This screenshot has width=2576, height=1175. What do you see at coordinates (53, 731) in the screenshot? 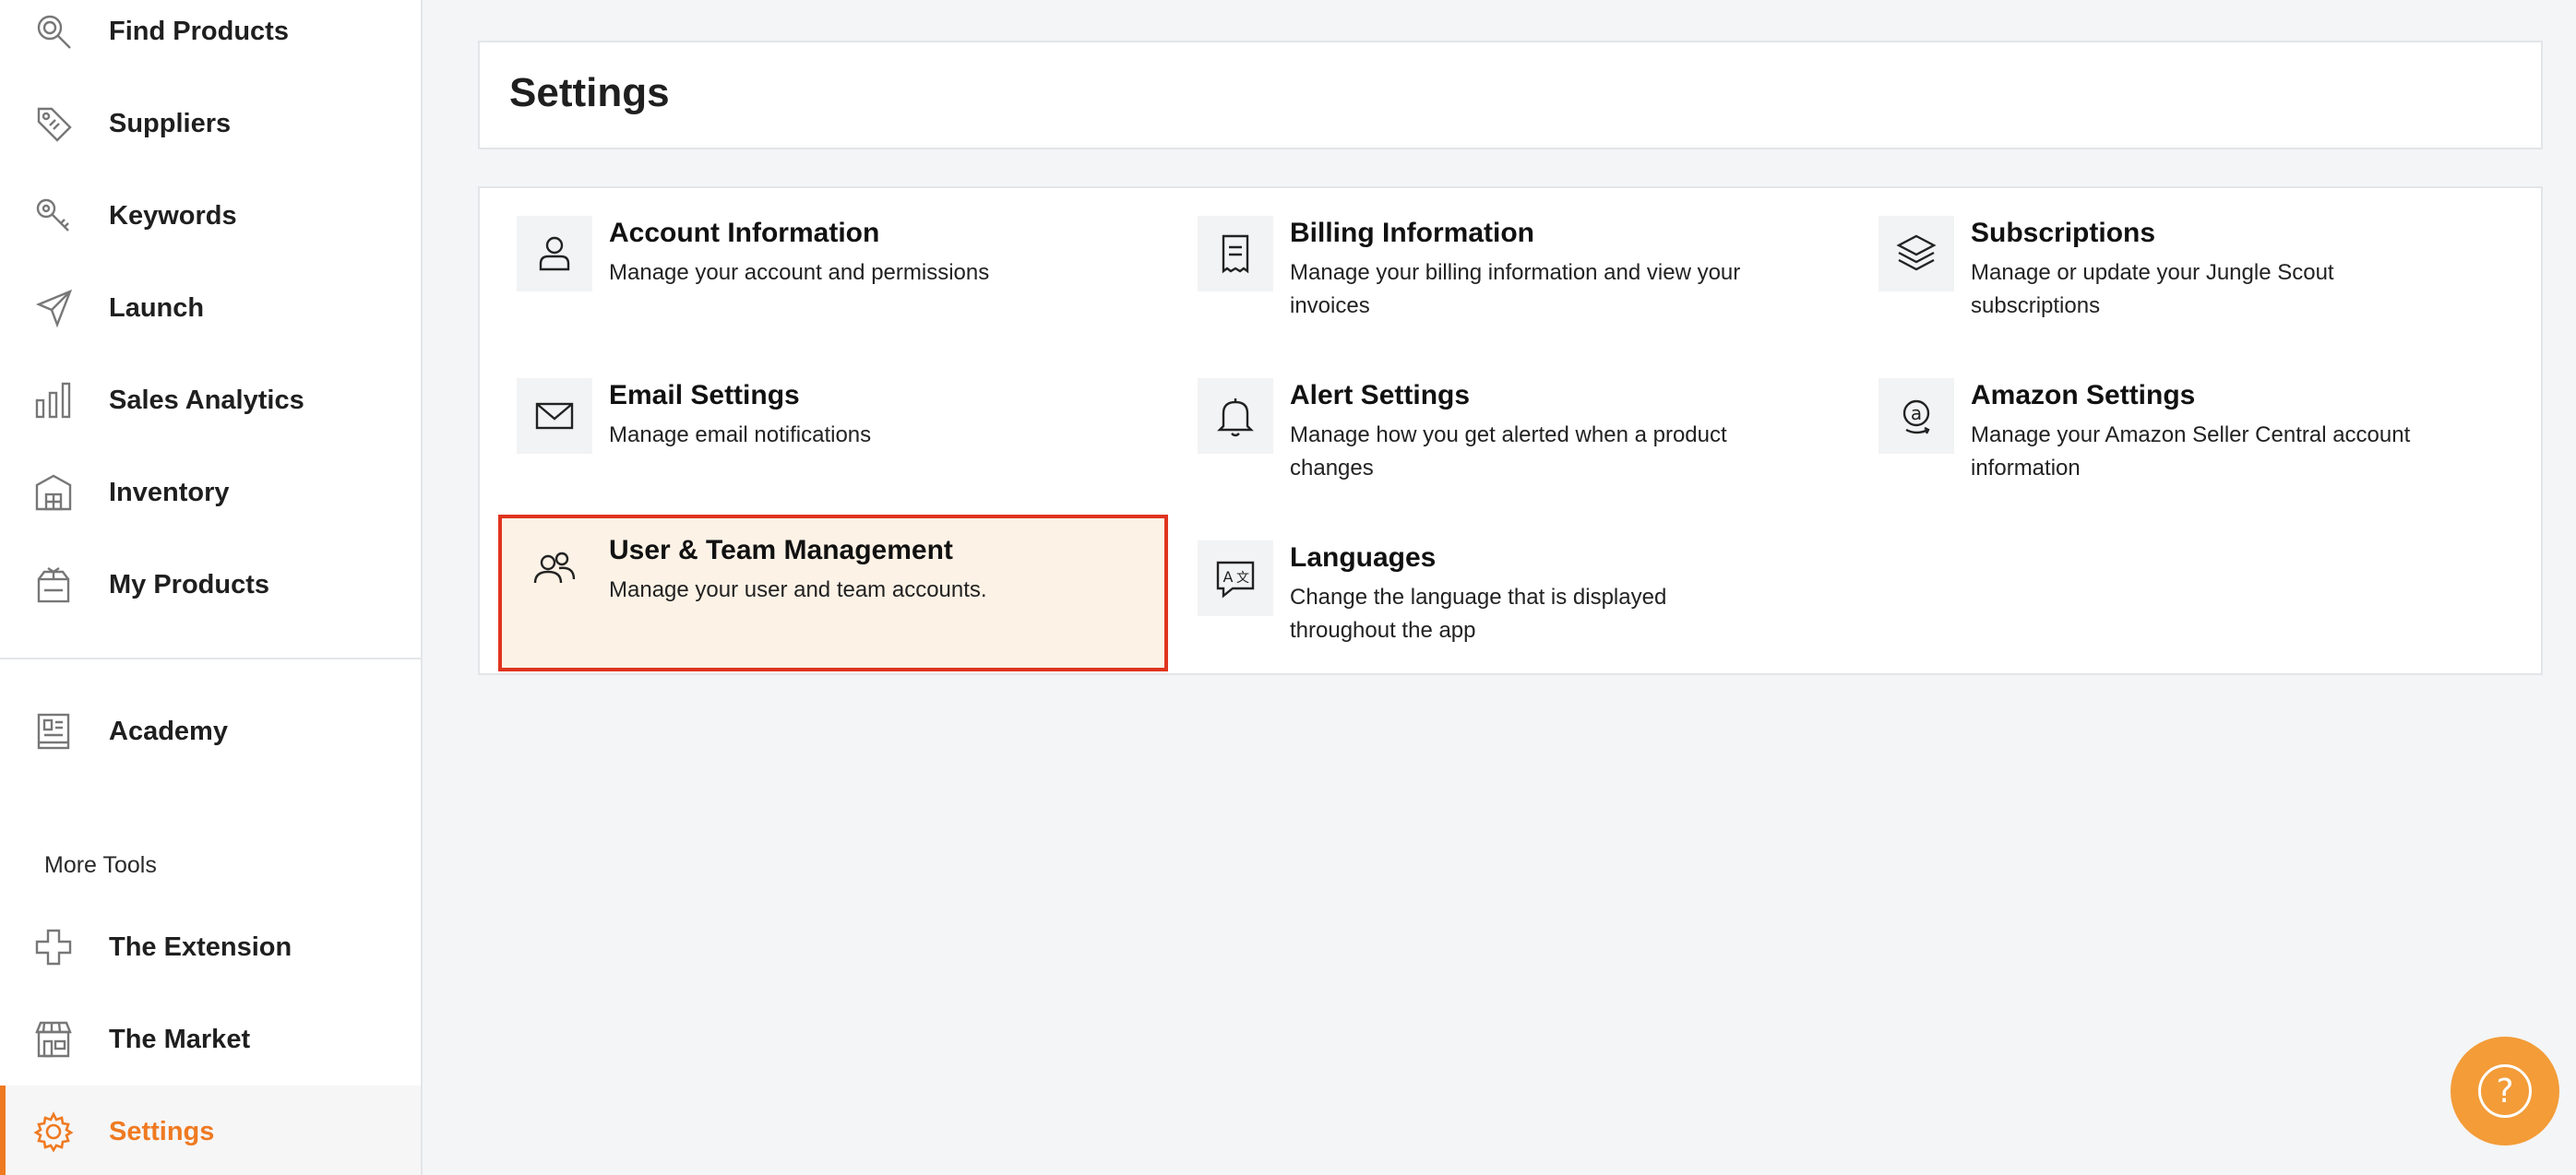
I see `book-icon` at bounding box center [53, 731].